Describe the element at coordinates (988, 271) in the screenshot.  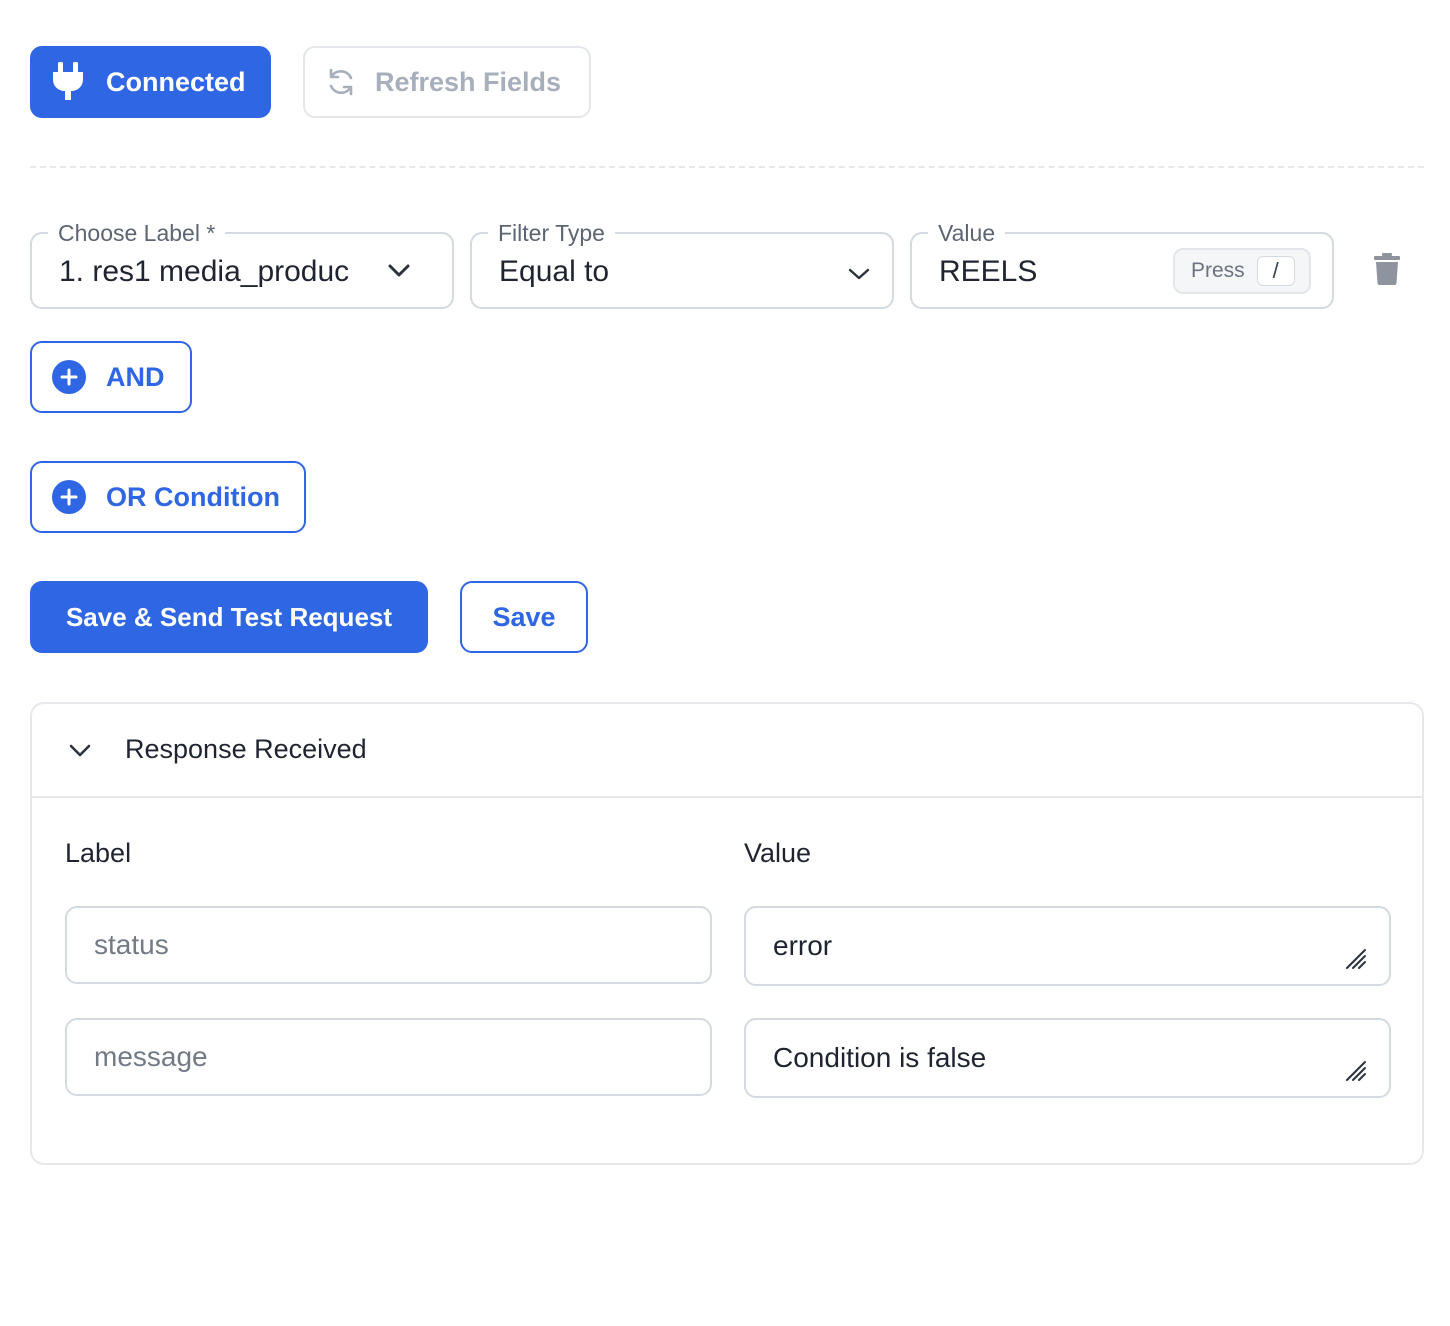
I see `value-text: REELS` at that location.